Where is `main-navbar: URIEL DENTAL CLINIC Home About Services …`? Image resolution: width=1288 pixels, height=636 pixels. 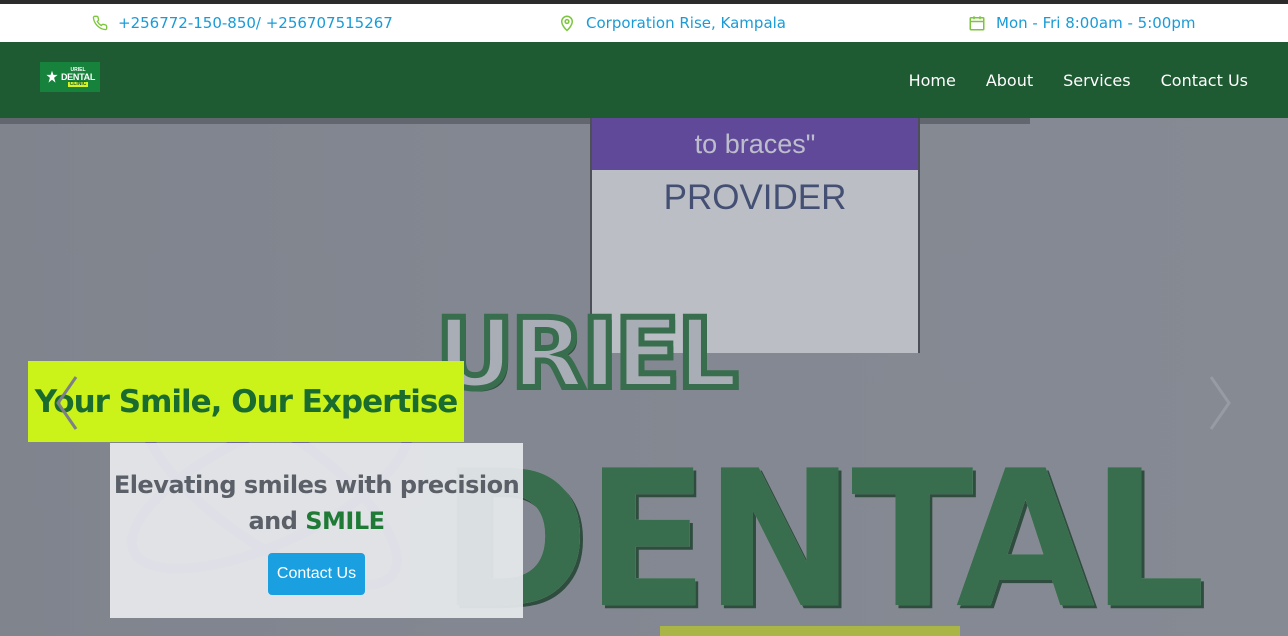
main-navbar: URIEL DENTAL CLINIC Home About Services … is located at coordinates (644, 80).